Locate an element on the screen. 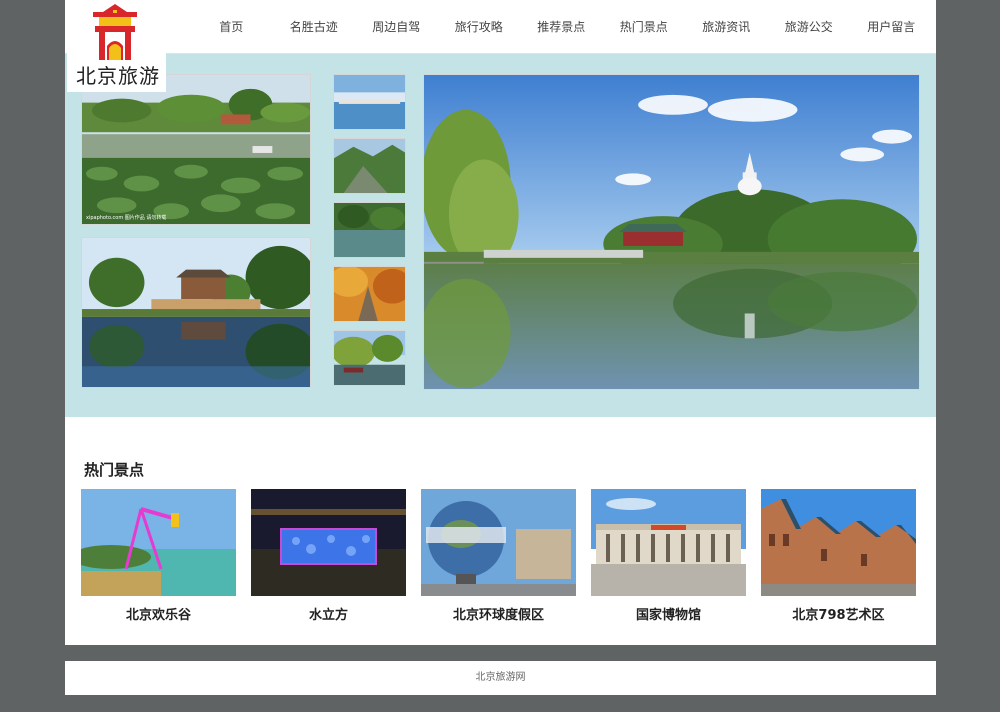  hot-spots-title: 热门景点 is located at coordinates (114, 470).